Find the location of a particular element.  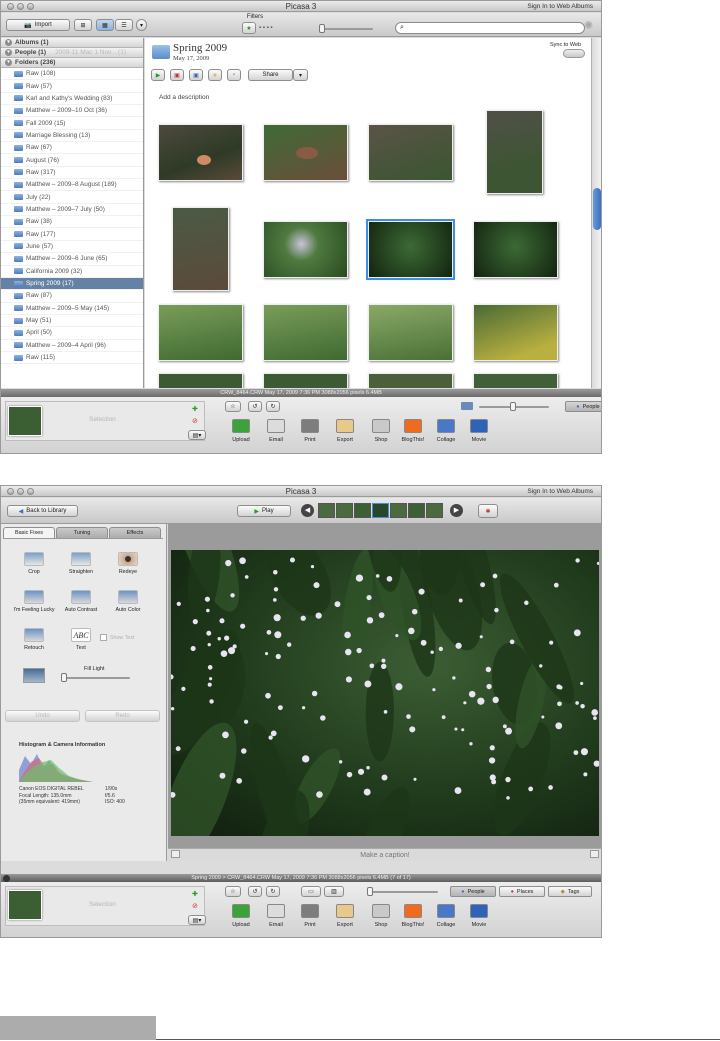

folder-item: July (22) is located at coordinates (72, 197).